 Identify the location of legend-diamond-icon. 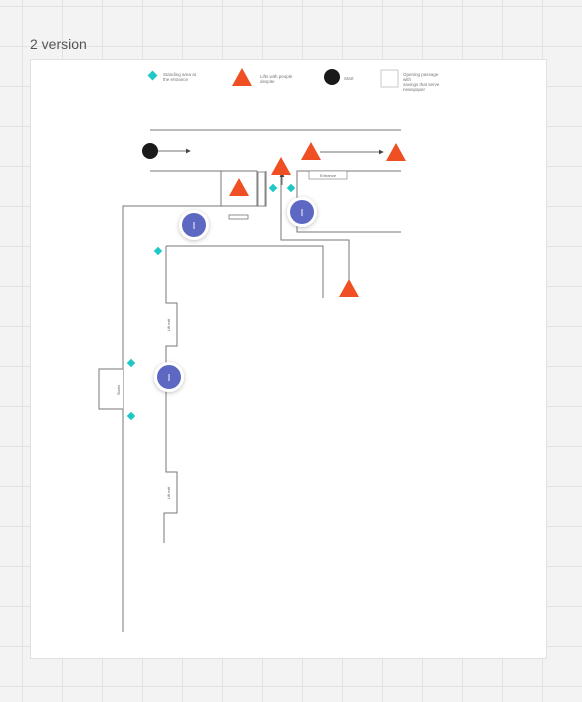
(152, 75).